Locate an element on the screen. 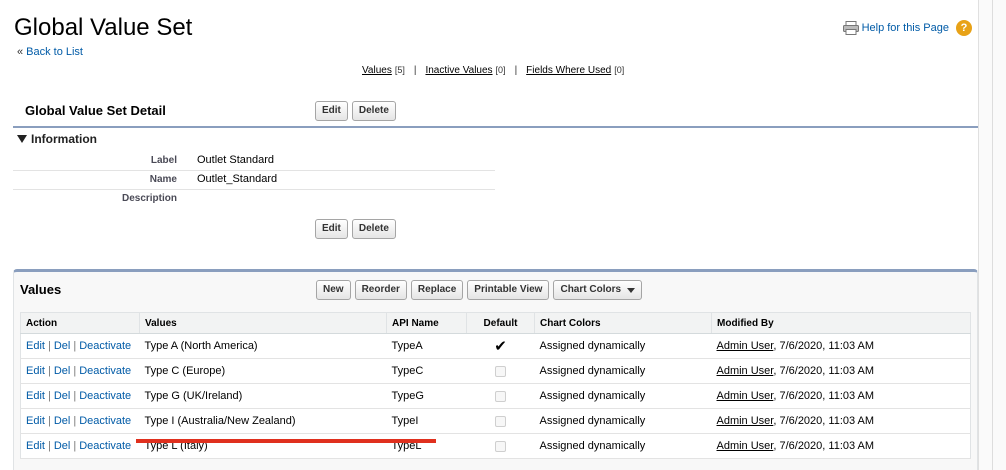 The image size is (1006, 470). caret-down-icon is located at coordinates (631, 290).